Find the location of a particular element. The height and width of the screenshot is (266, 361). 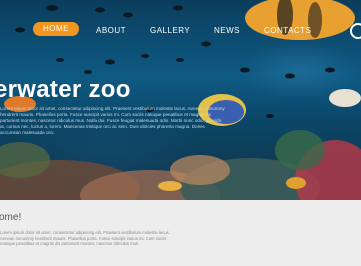

intro-title: come! is located at coordinates (11, 217).